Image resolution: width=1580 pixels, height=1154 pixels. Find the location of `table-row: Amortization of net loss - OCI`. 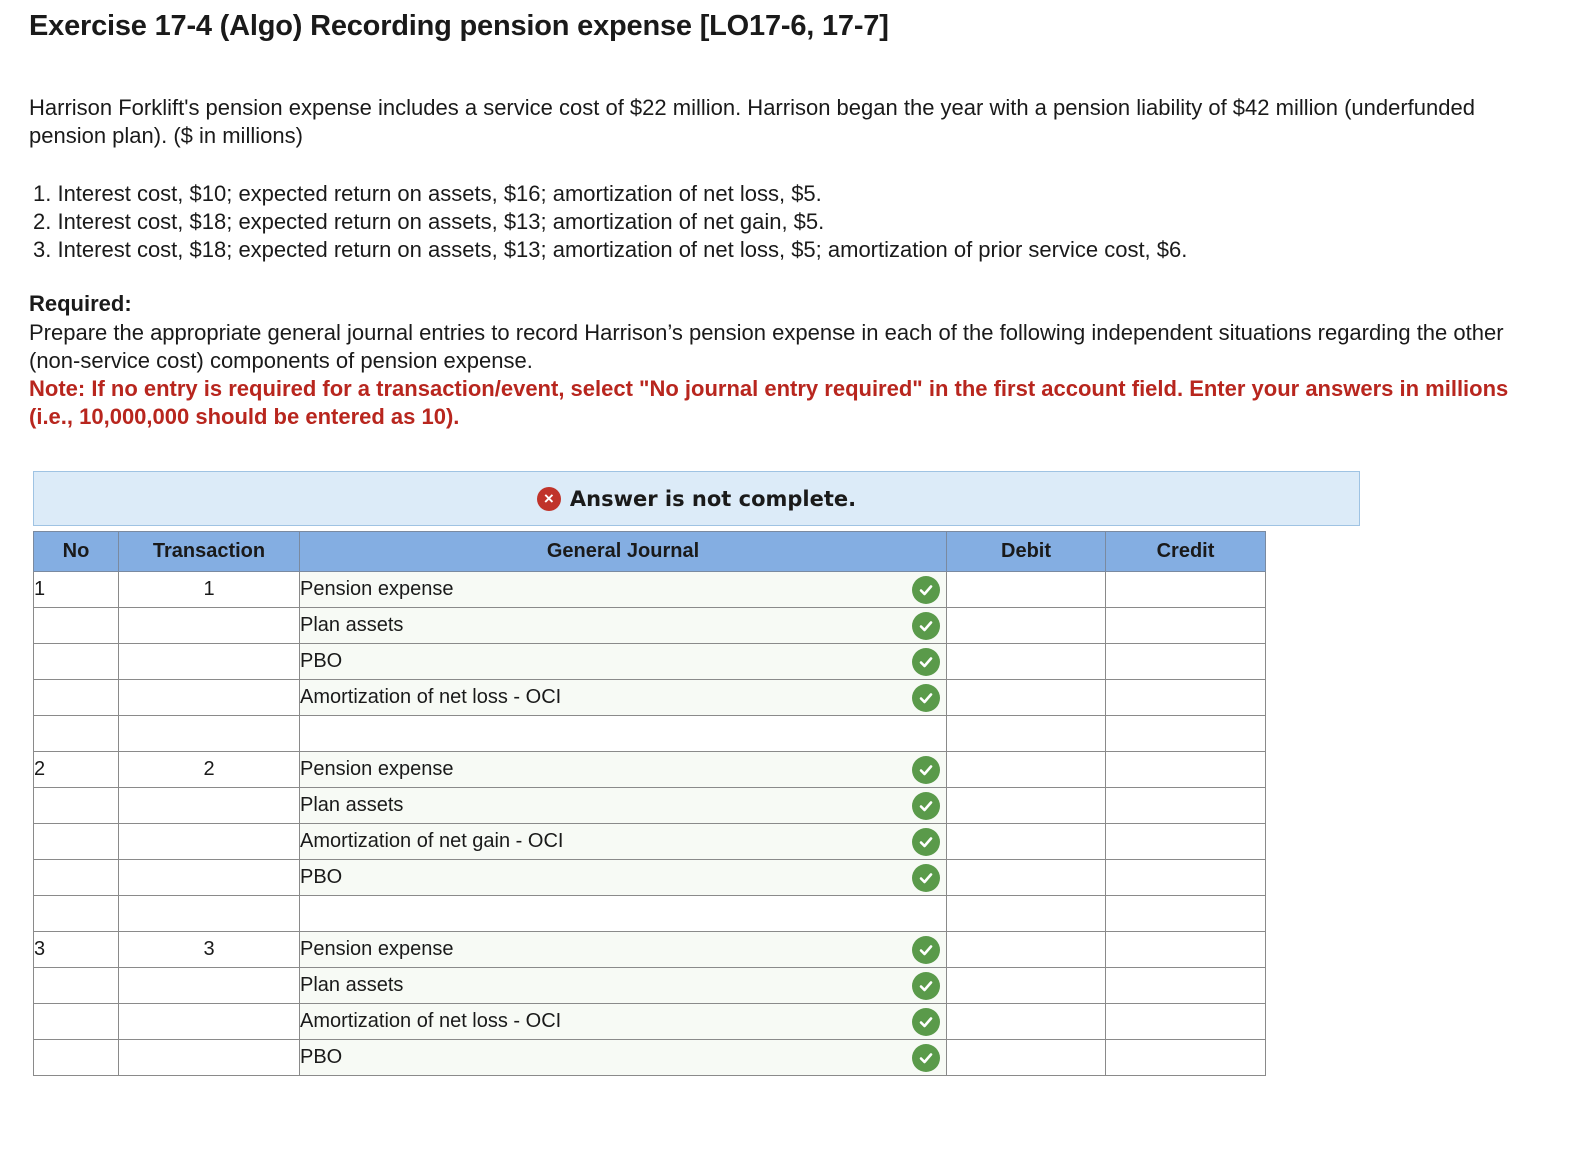

table-row: Amortization of net loss - OCI is located at coordinates (649, 1021).